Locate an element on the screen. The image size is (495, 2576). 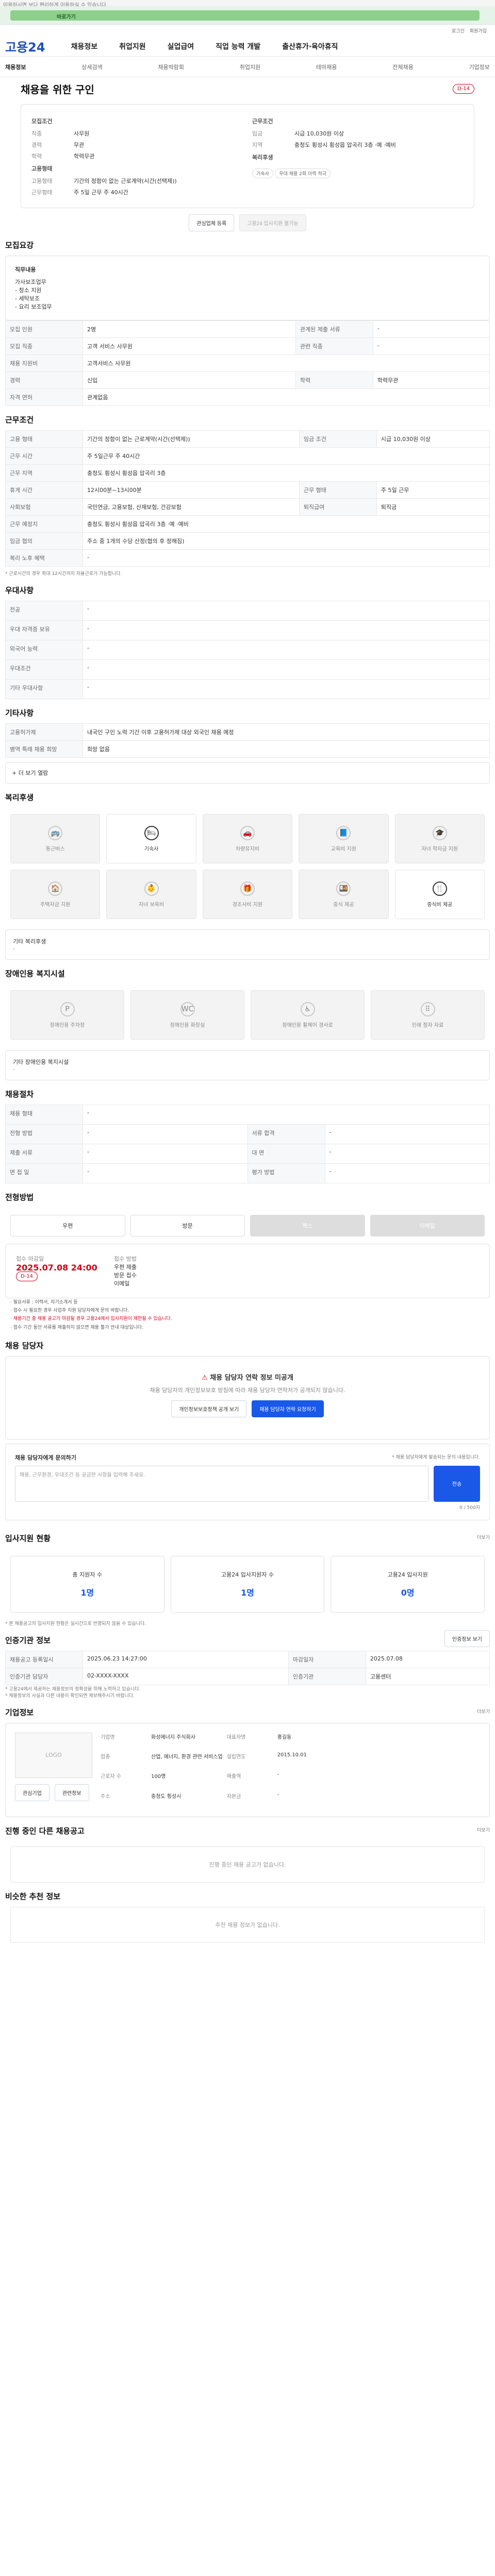
welfare-note-value: - is located at coordinates (14, 948).